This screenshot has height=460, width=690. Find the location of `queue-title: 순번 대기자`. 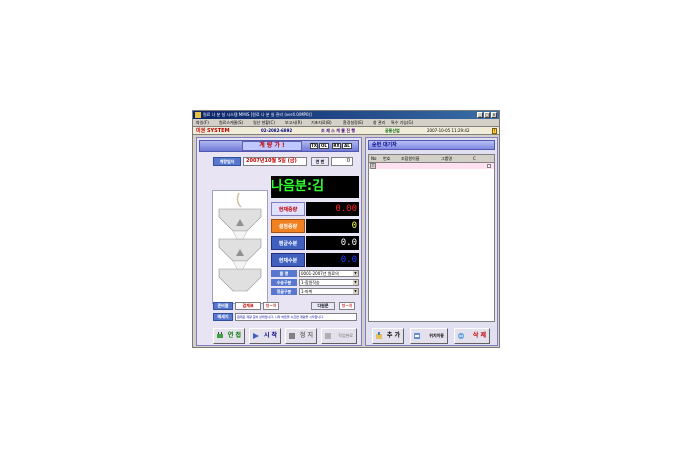

queue-title: 순번 대기자 is located at coordinates (384, 145).